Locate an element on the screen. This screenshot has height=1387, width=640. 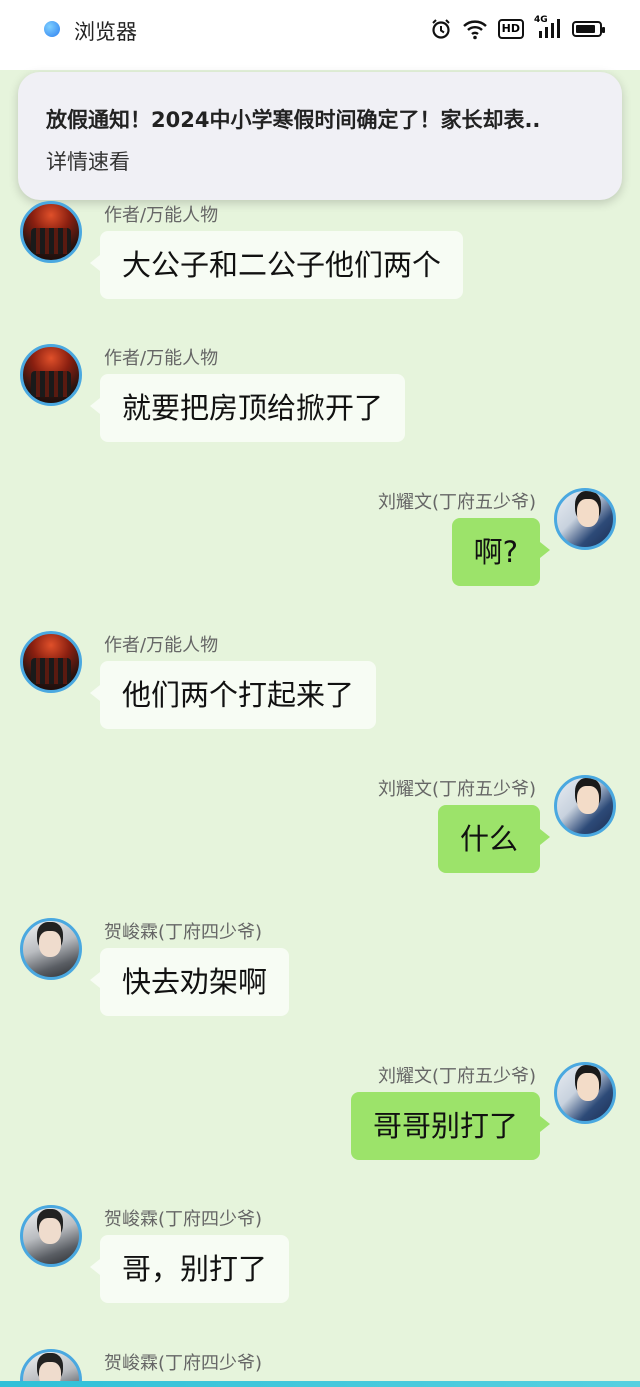
message-bubble: 哥，别打了 is located at coordinates (189, 1269).